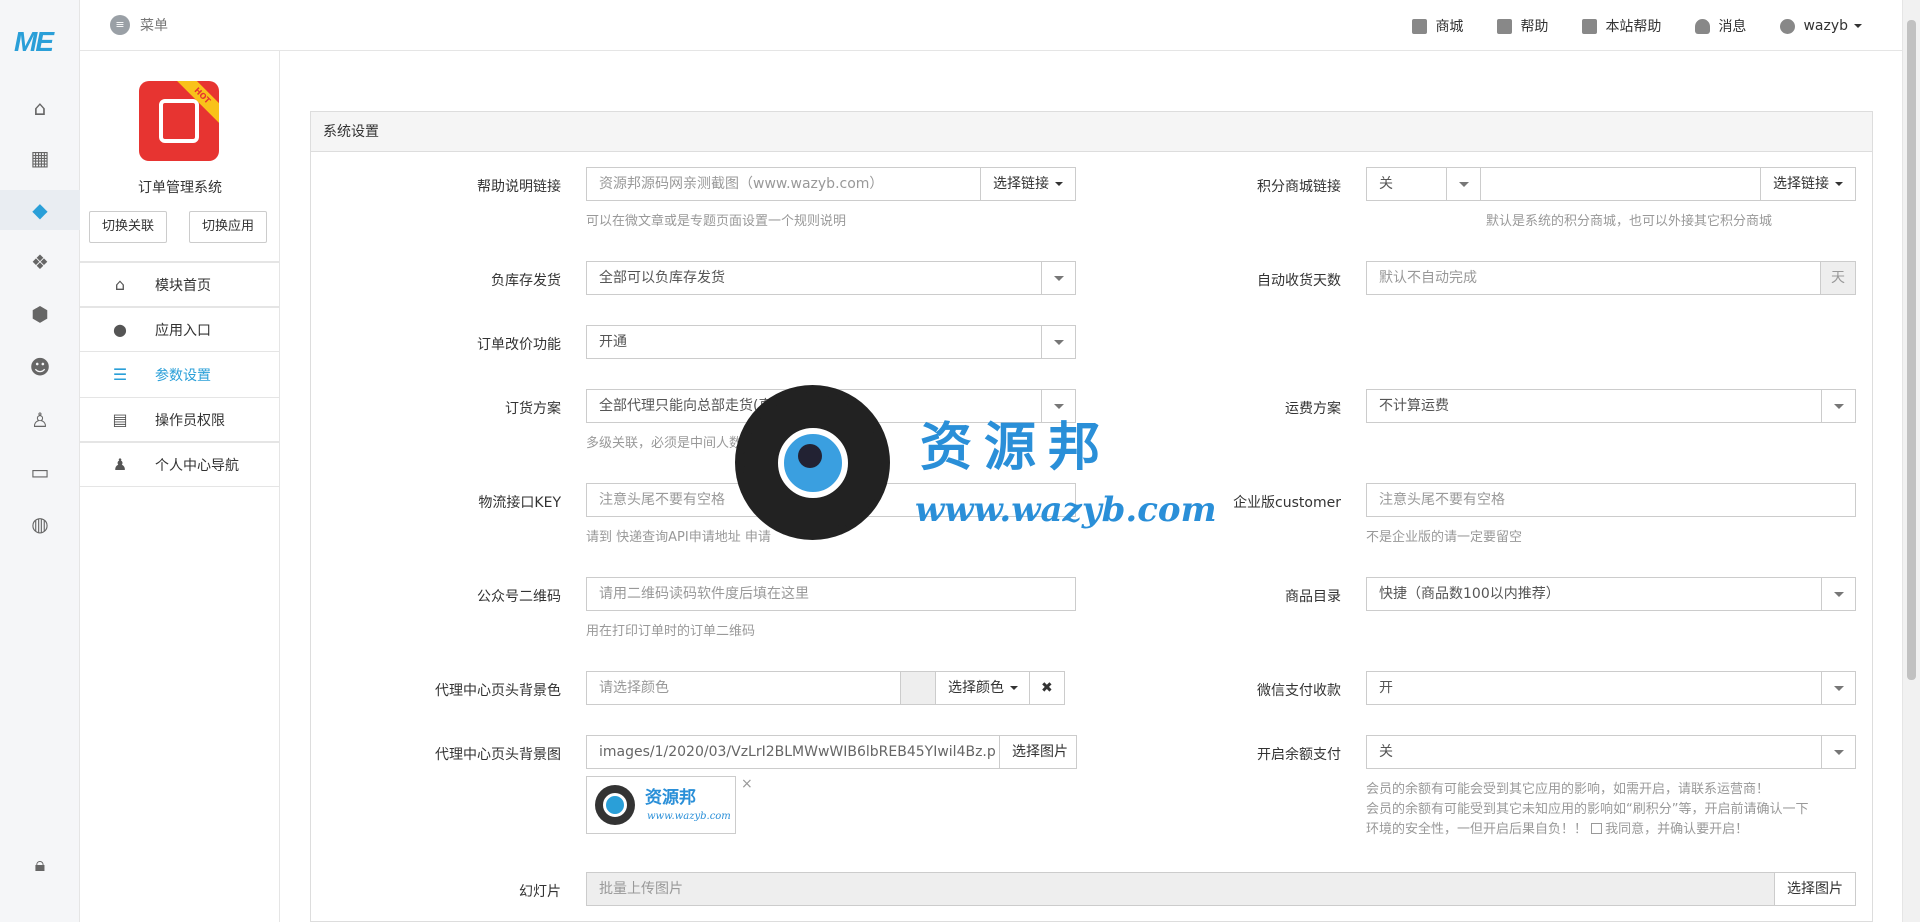  I want to click on sidebar-item-profile-nav: ♟ 个人中心导航, so click(180, 464).